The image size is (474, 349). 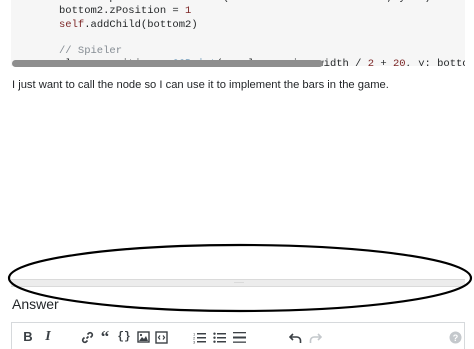 I want to click on code-token: (x: bottom1.size.width -, so click(x=302, y=2).